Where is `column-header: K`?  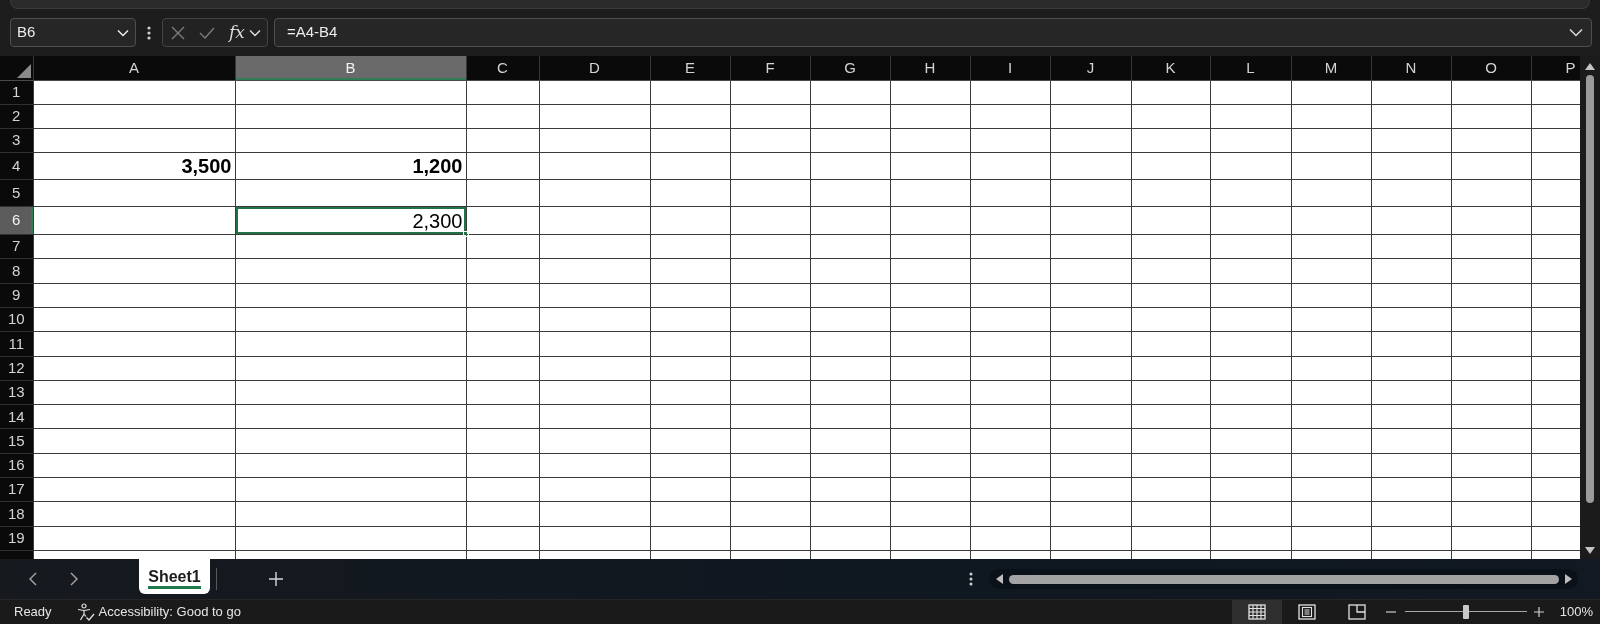 column-header: K is located at coordinates (1170, 68).